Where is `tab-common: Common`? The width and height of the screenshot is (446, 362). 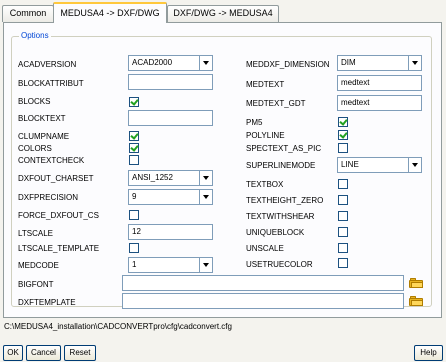 tab-common: Common is located at coordinates (28, 13).